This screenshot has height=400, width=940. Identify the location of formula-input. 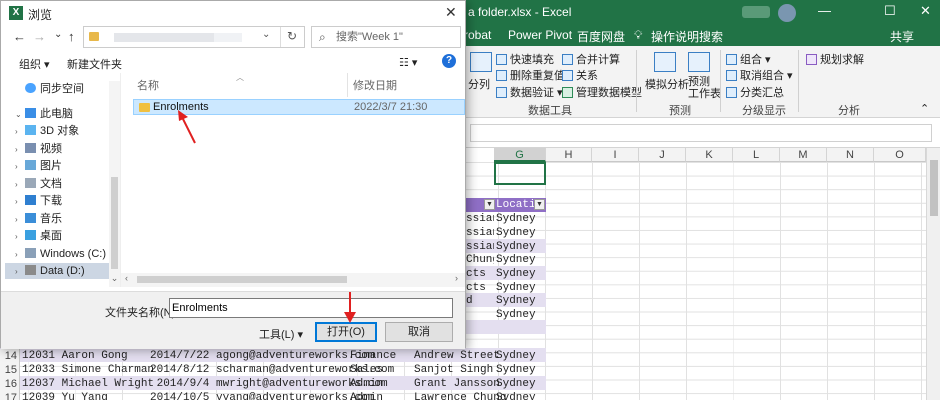
(701, 133).